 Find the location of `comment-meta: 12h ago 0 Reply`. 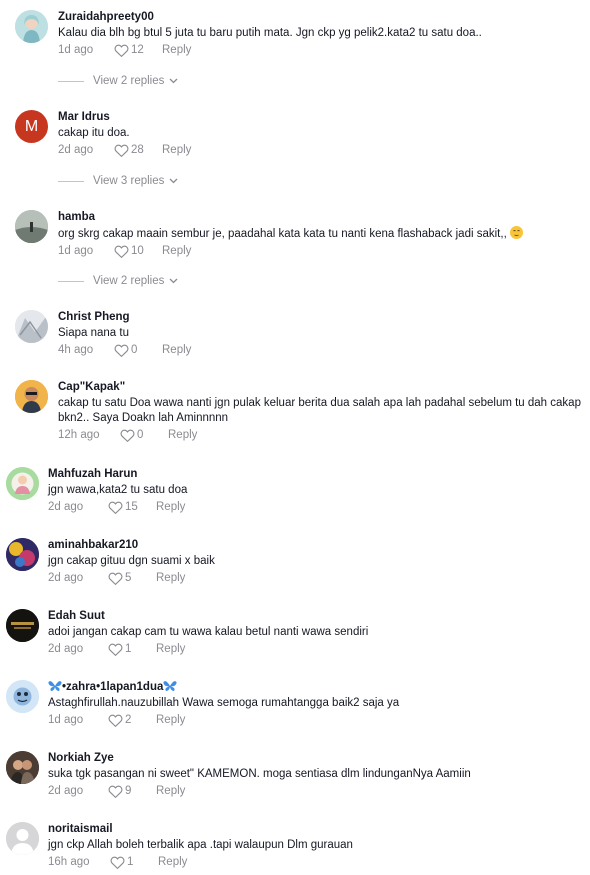

comment-meta: 12h ago 0 Reply is located at coordinates (320, 435).